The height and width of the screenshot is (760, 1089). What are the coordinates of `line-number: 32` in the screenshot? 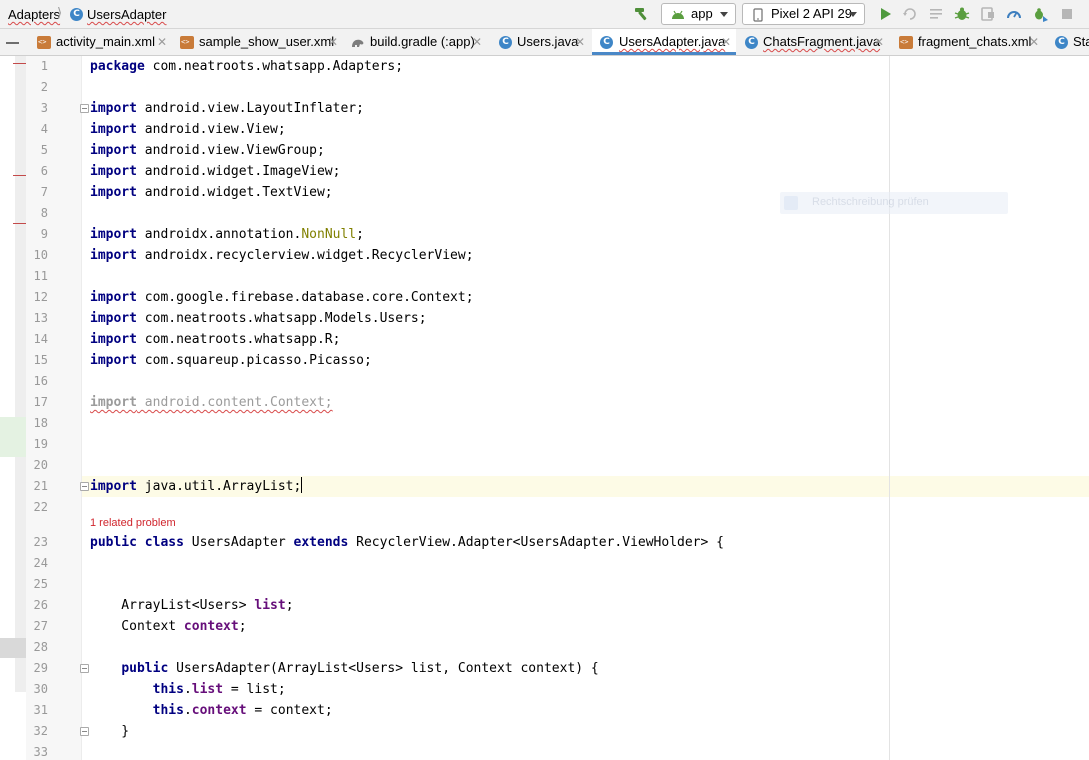 It's located at (40, 731).